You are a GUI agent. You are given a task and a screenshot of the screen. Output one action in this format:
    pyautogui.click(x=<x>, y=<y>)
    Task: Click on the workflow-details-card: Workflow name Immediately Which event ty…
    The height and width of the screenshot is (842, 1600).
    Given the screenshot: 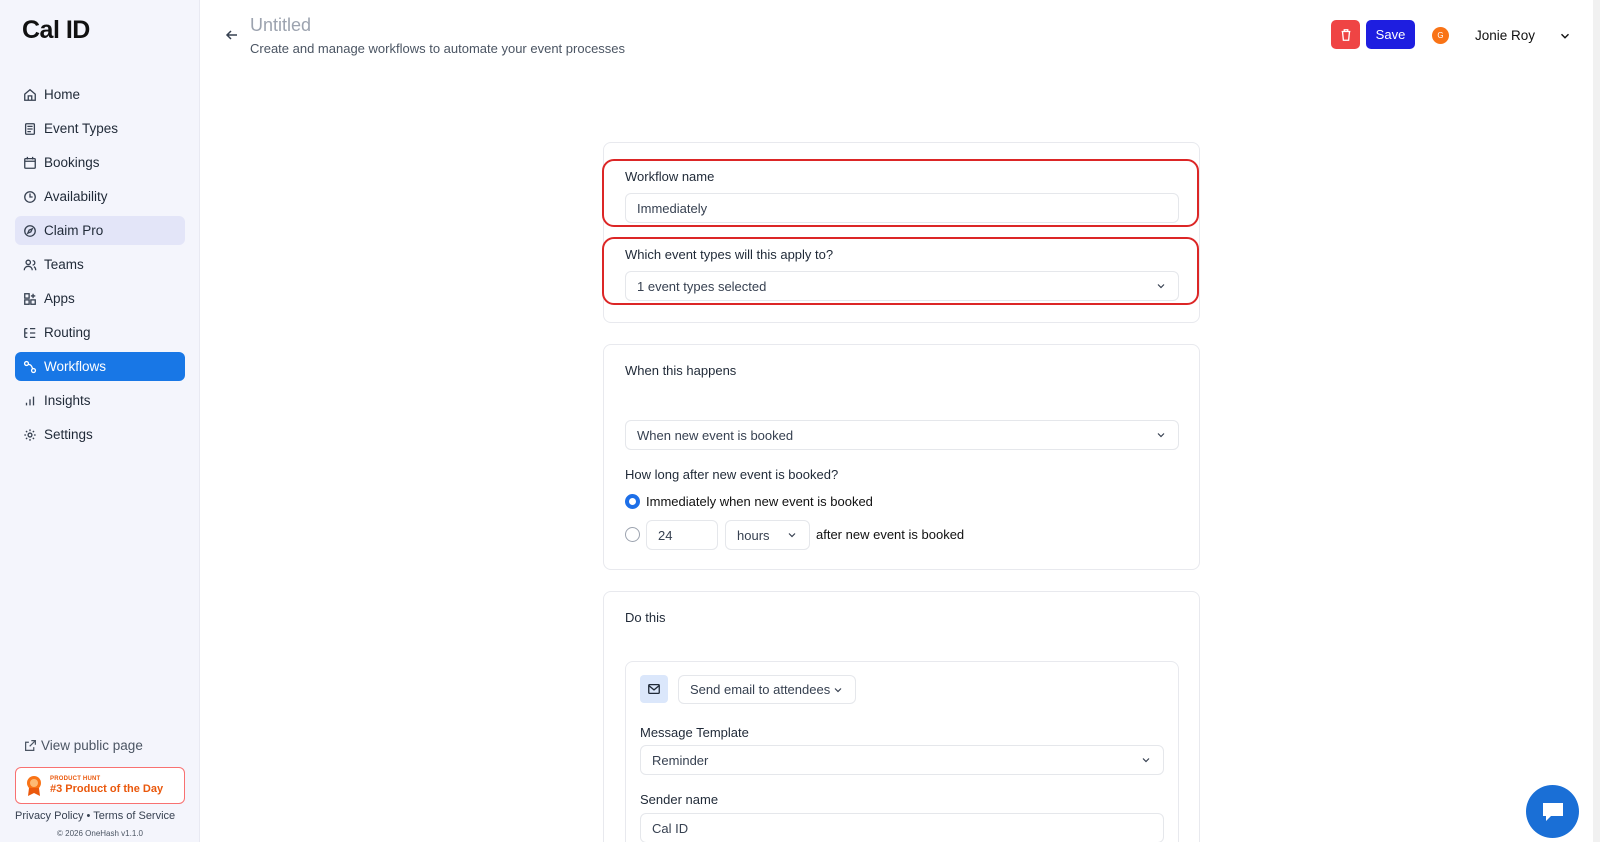 What is the action you would take?
    pyautogui.click(x=901, y=232)
    